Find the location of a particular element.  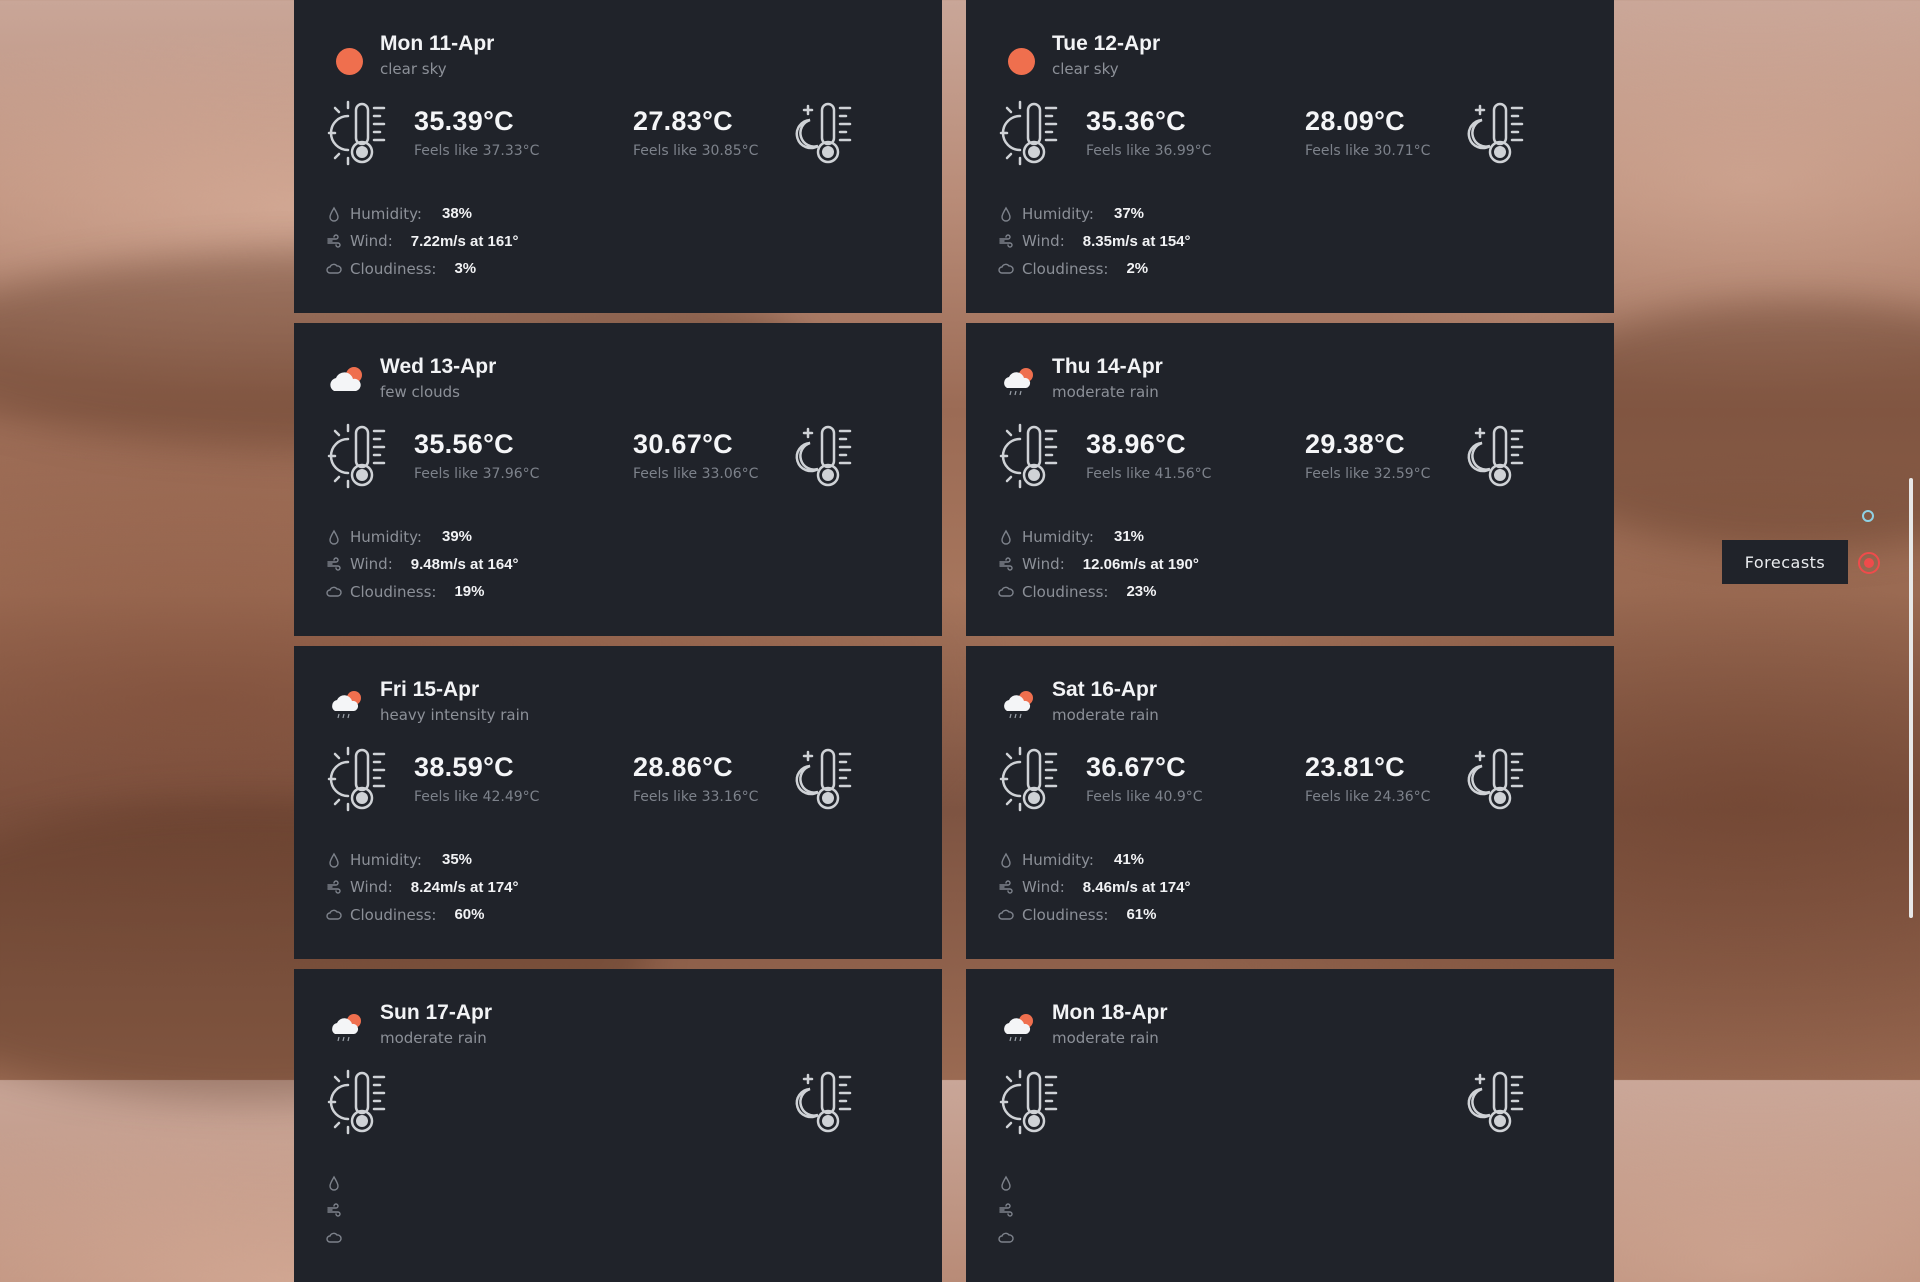

nav-dot-forecasts is located at coordinates (1869, 563).